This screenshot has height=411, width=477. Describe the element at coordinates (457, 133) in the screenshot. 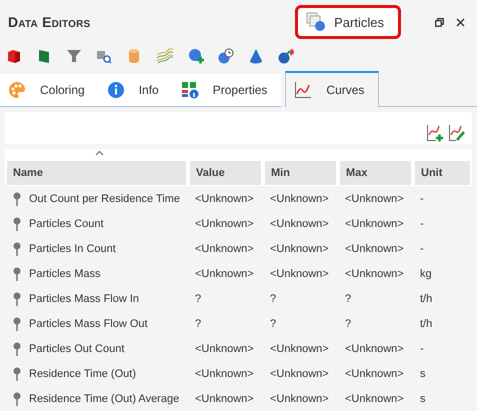

I see `edit-curve-icon` at that location.